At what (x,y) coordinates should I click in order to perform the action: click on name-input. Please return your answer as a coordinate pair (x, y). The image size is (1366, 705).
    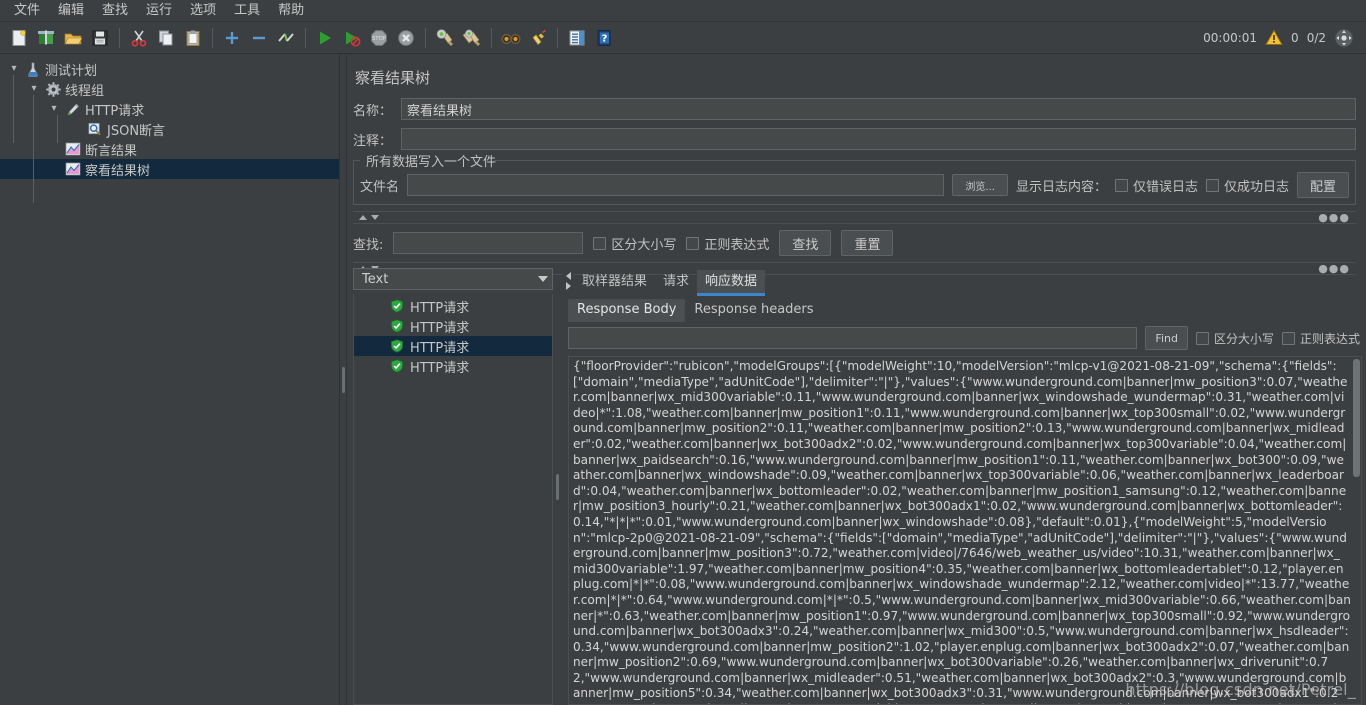
    Looking at the image, I should click on (878, 109).